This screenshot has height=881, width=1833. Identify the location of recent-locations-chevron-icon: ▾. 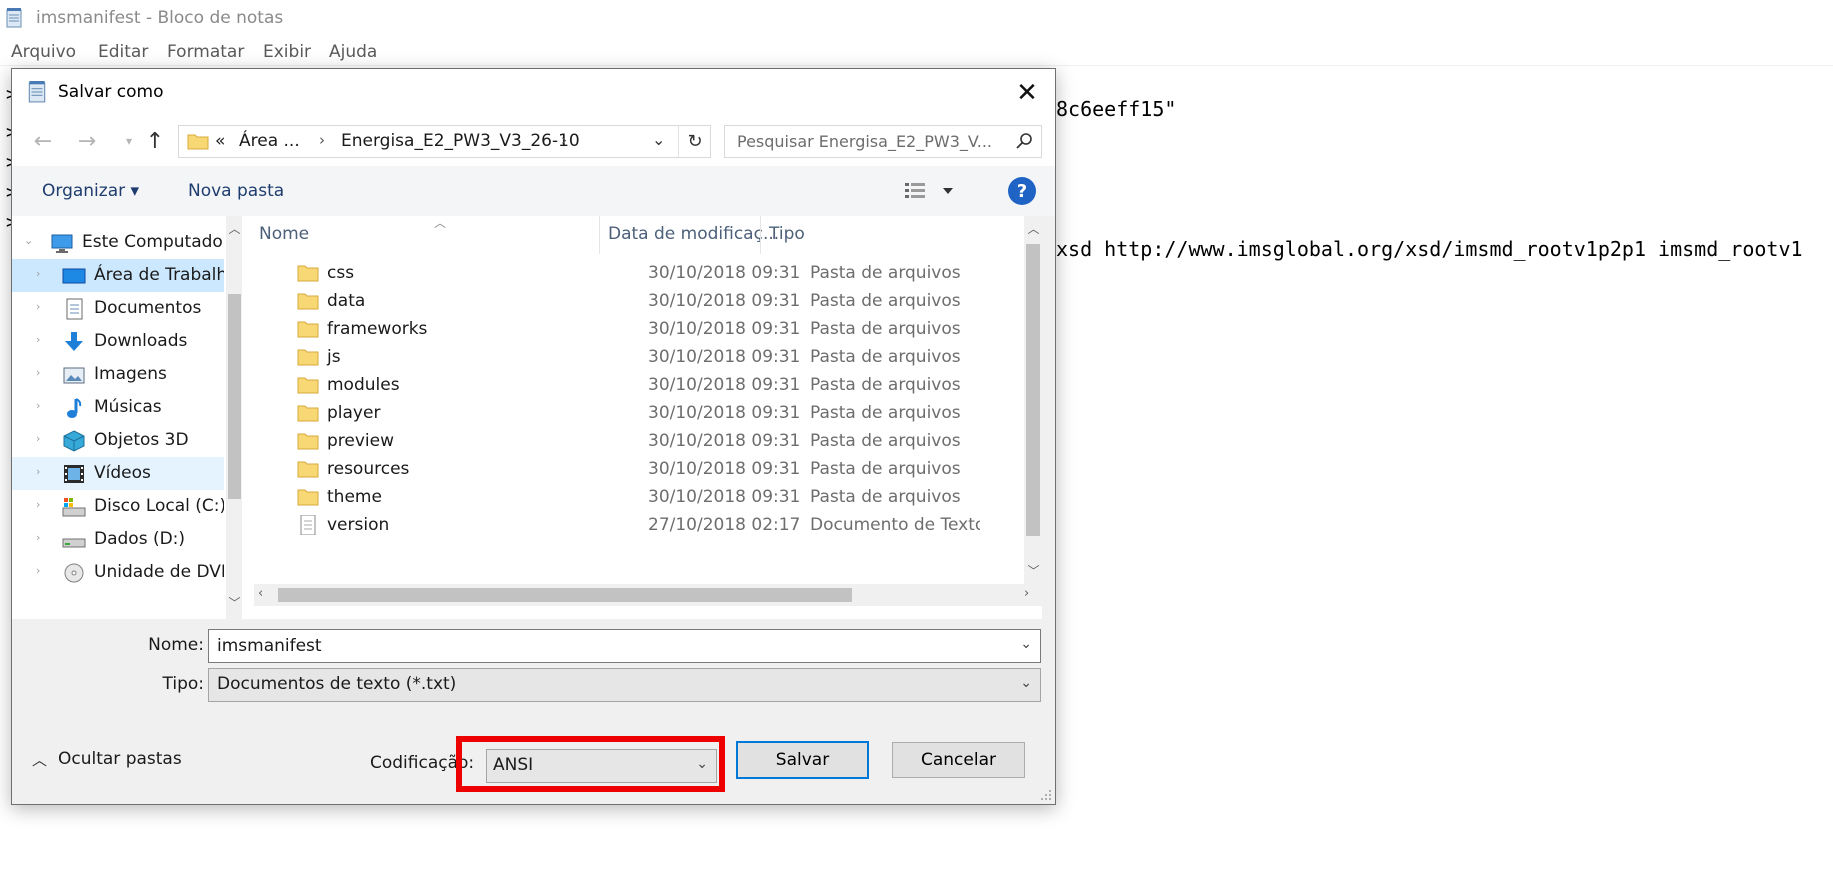
(129, 141).